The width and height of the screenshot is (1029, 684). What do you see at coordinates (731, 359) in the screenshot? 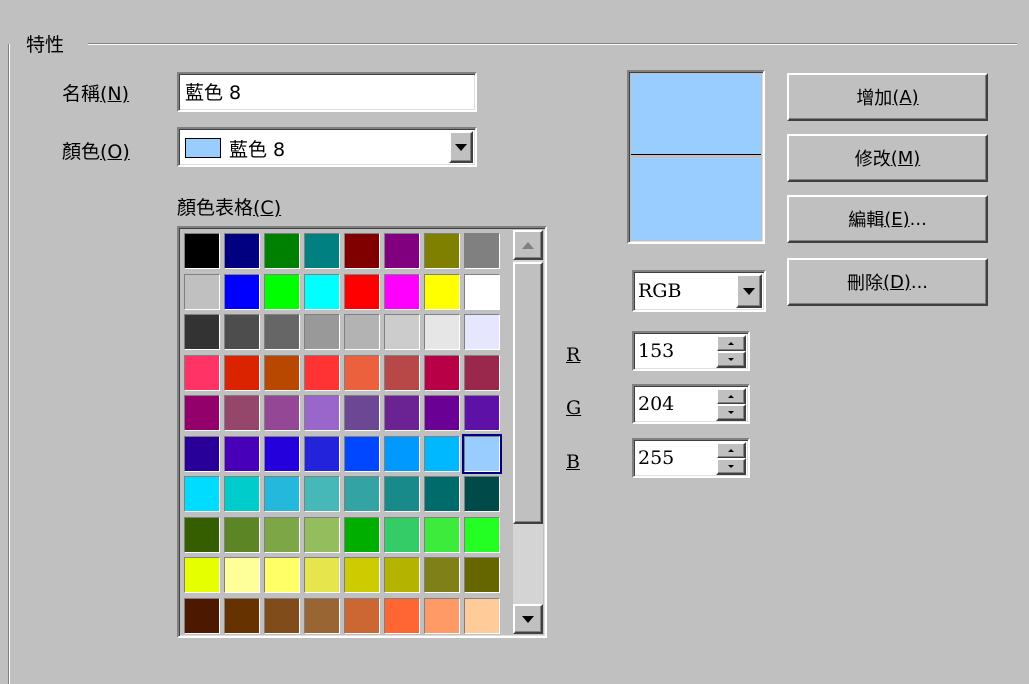
I see `r-decrement` at bounding box center [731, 359].